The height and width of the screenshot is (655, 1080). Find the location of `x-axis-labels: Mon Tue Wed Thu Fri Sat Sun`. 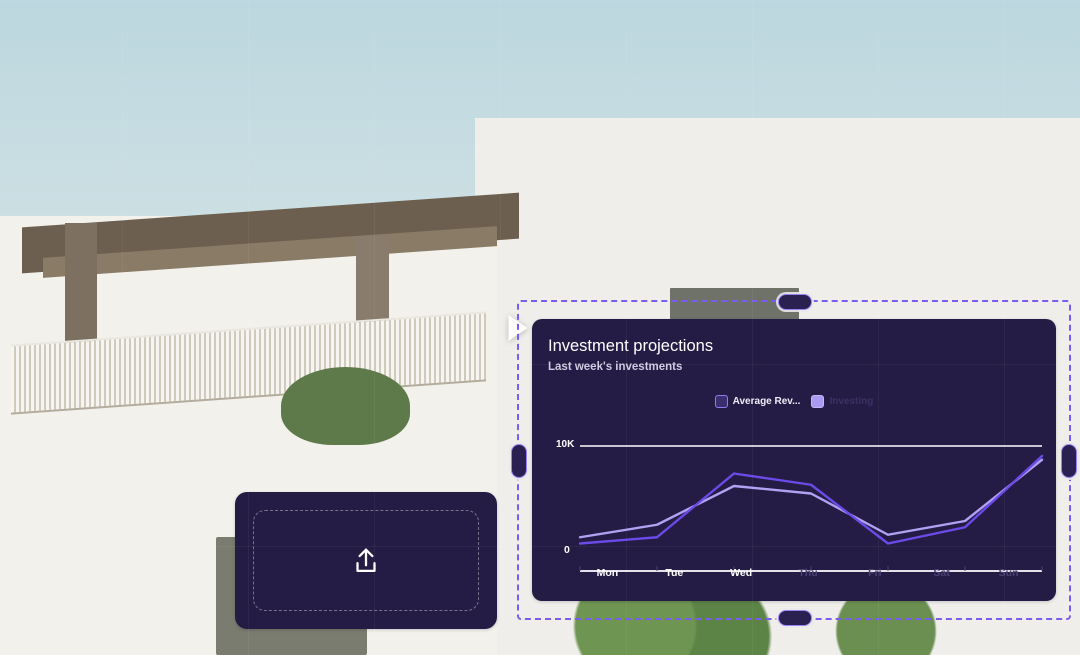

x-axis-labels: Mon Tue Wed Thu Fri Sat Sun is located at coordinates (808, 573).